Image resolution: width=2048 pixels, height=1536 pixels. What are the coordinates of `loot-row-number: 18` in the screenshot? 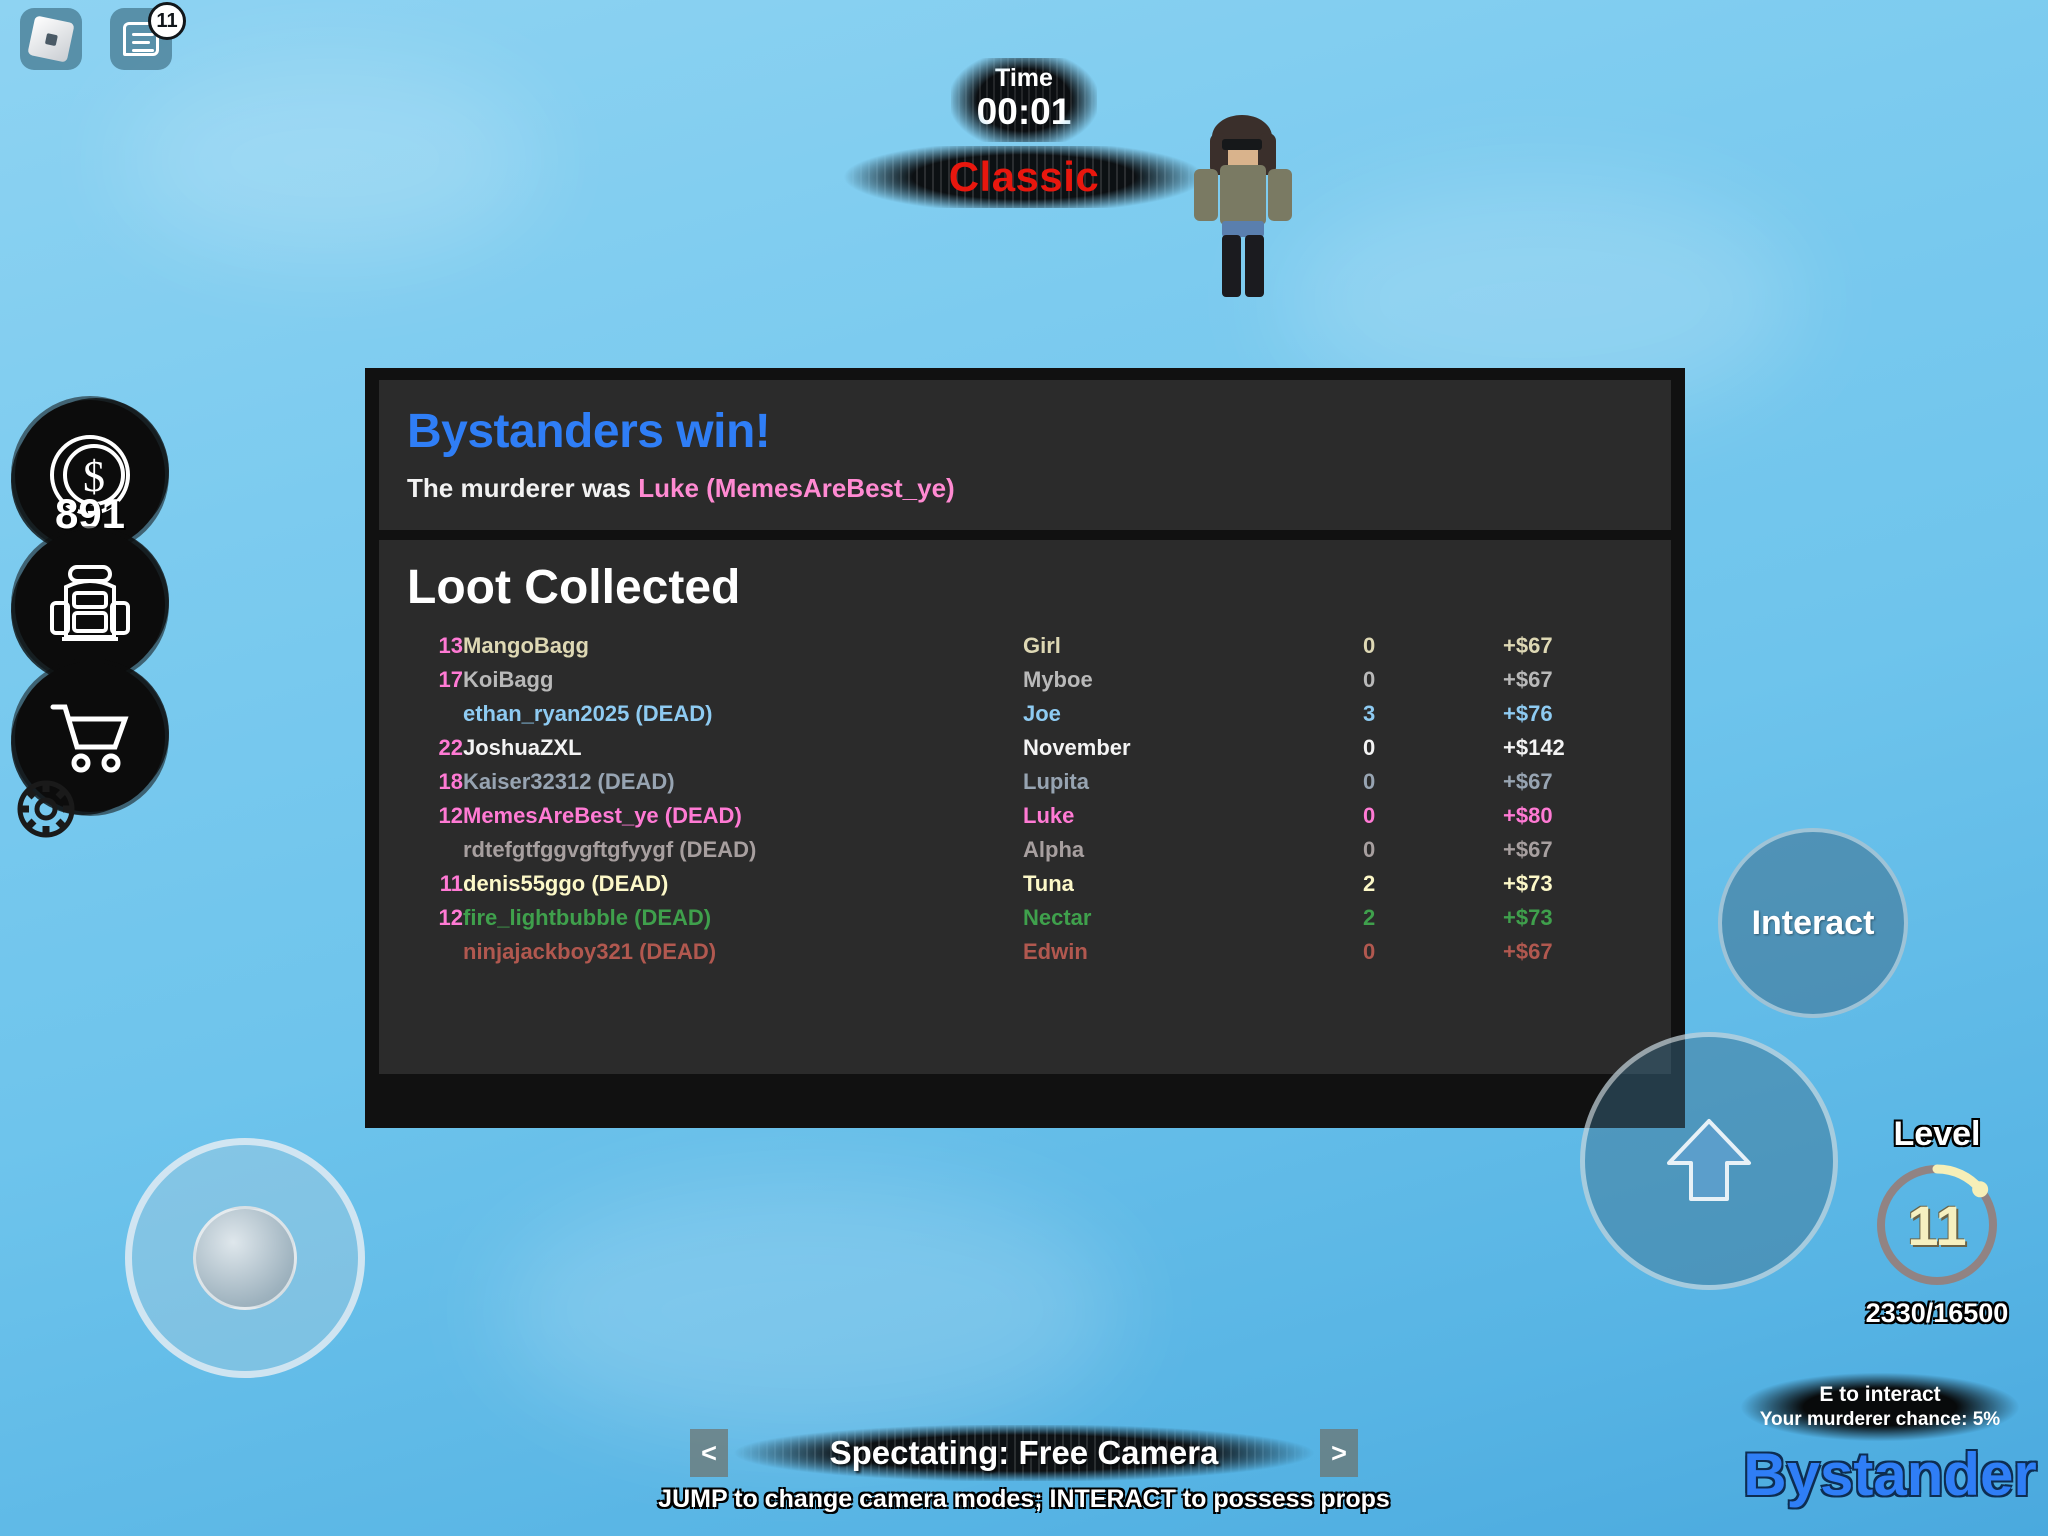 It's located at (450, 781).